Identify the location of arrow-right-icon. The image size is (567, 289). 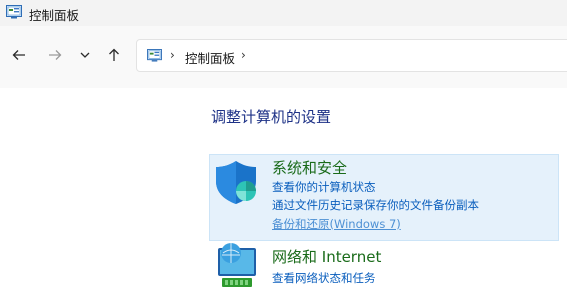
(55, 55).